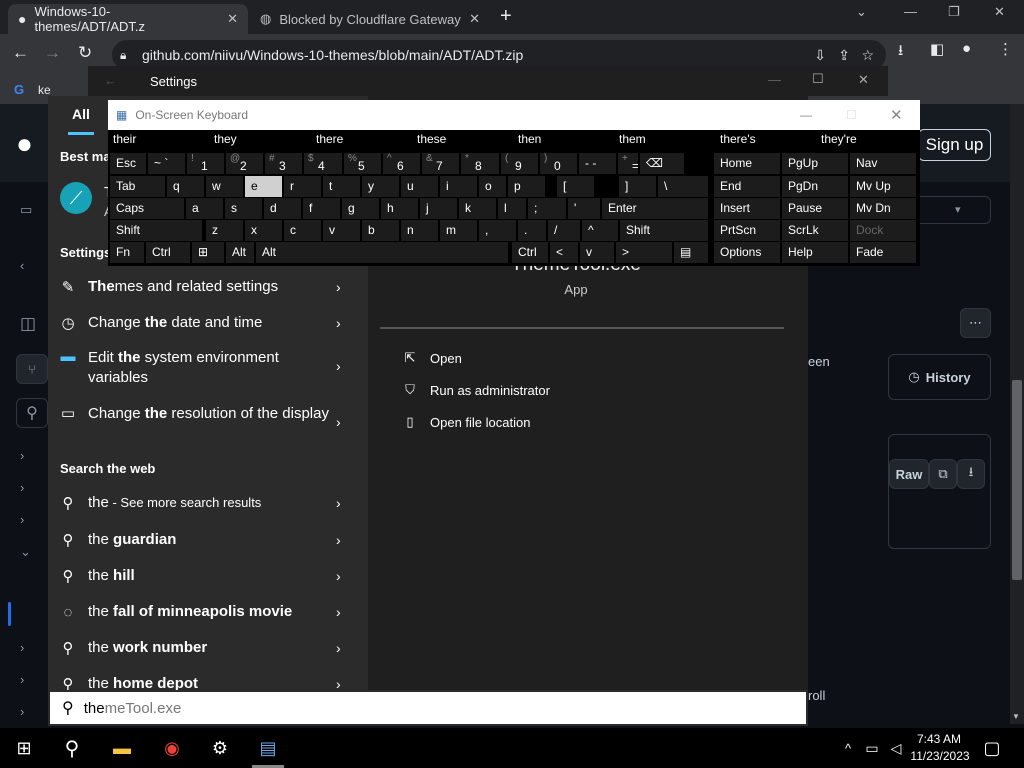 This screenshot has height=768, width=1024. I want to click on prediction-item: there, so click(329, 141).